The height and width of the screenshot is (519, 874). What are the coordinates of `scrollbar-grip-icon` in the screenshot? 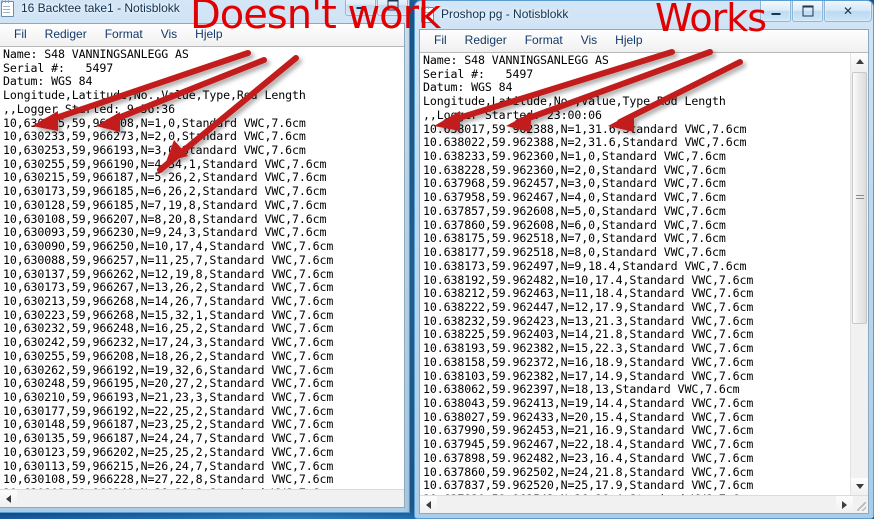 It's located at (859, 198).